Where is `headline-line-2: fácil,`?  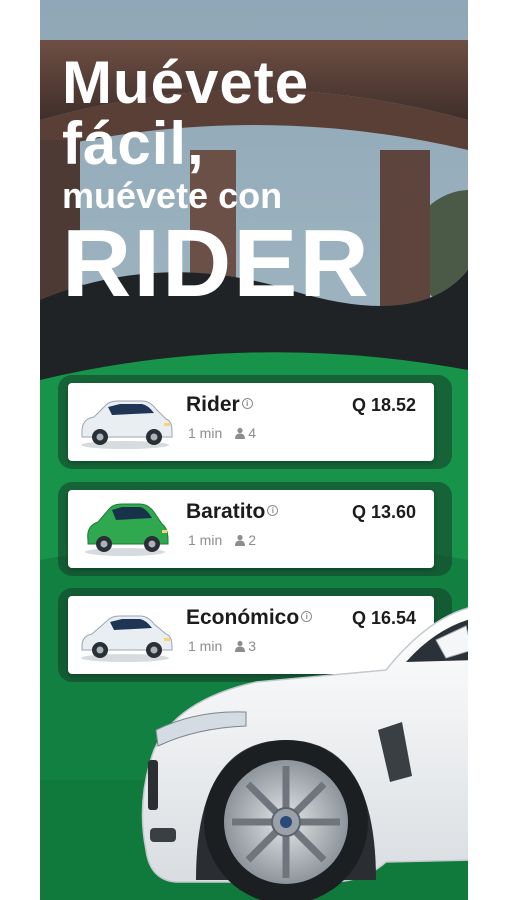
headline-line-2: fácil, is located at coordinates (133, 143).